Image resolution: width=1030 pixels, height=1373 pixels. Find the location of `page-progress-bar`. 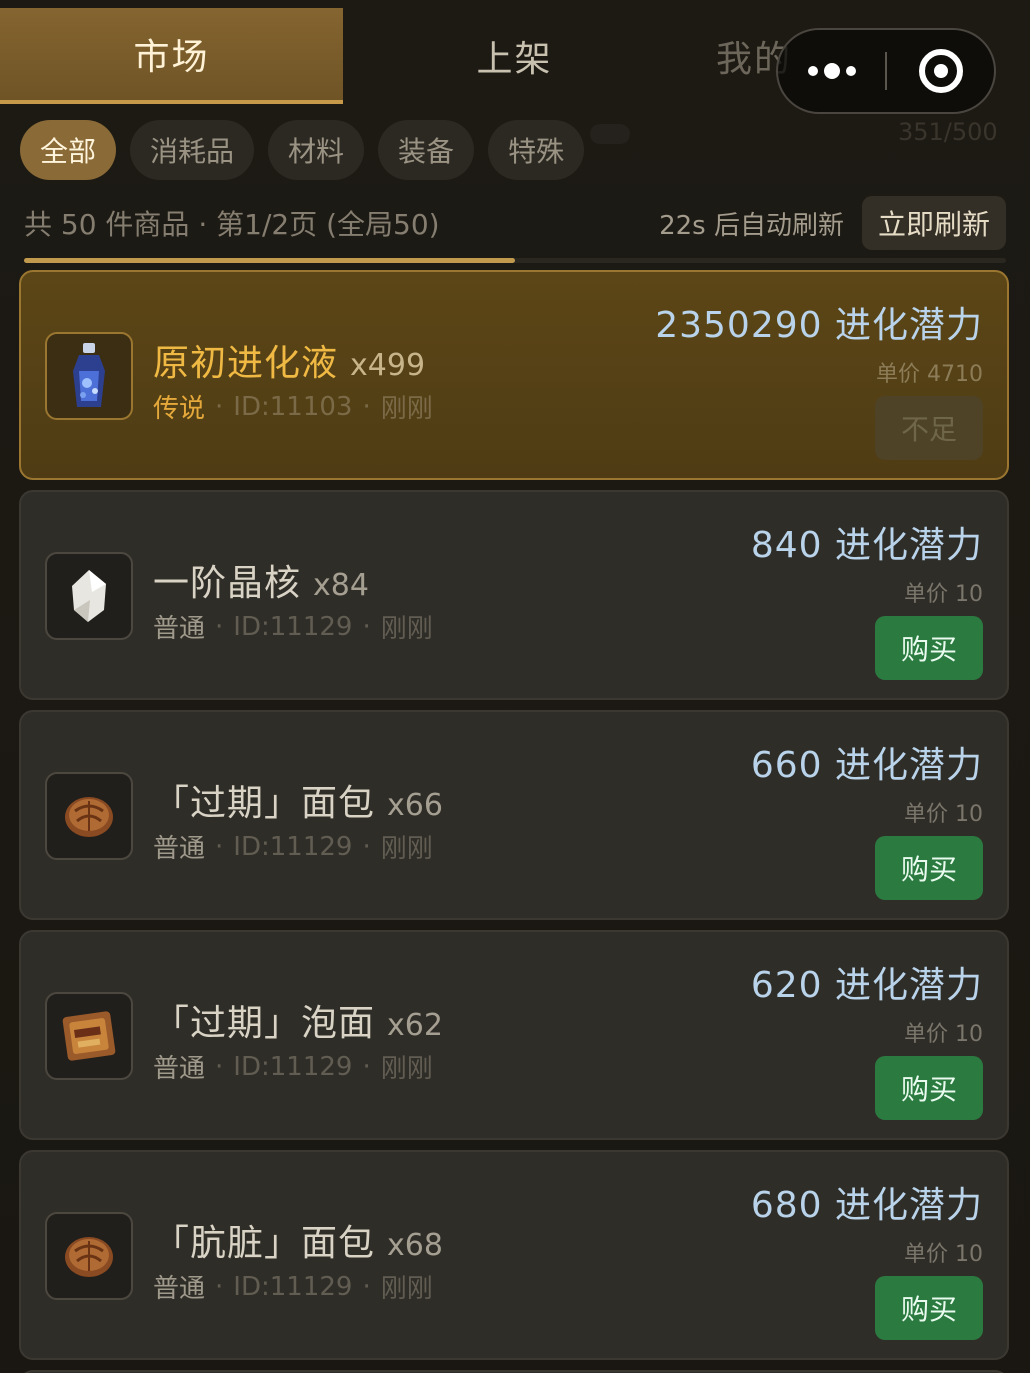

page-progress-bar is located at coordinates (515, 260).